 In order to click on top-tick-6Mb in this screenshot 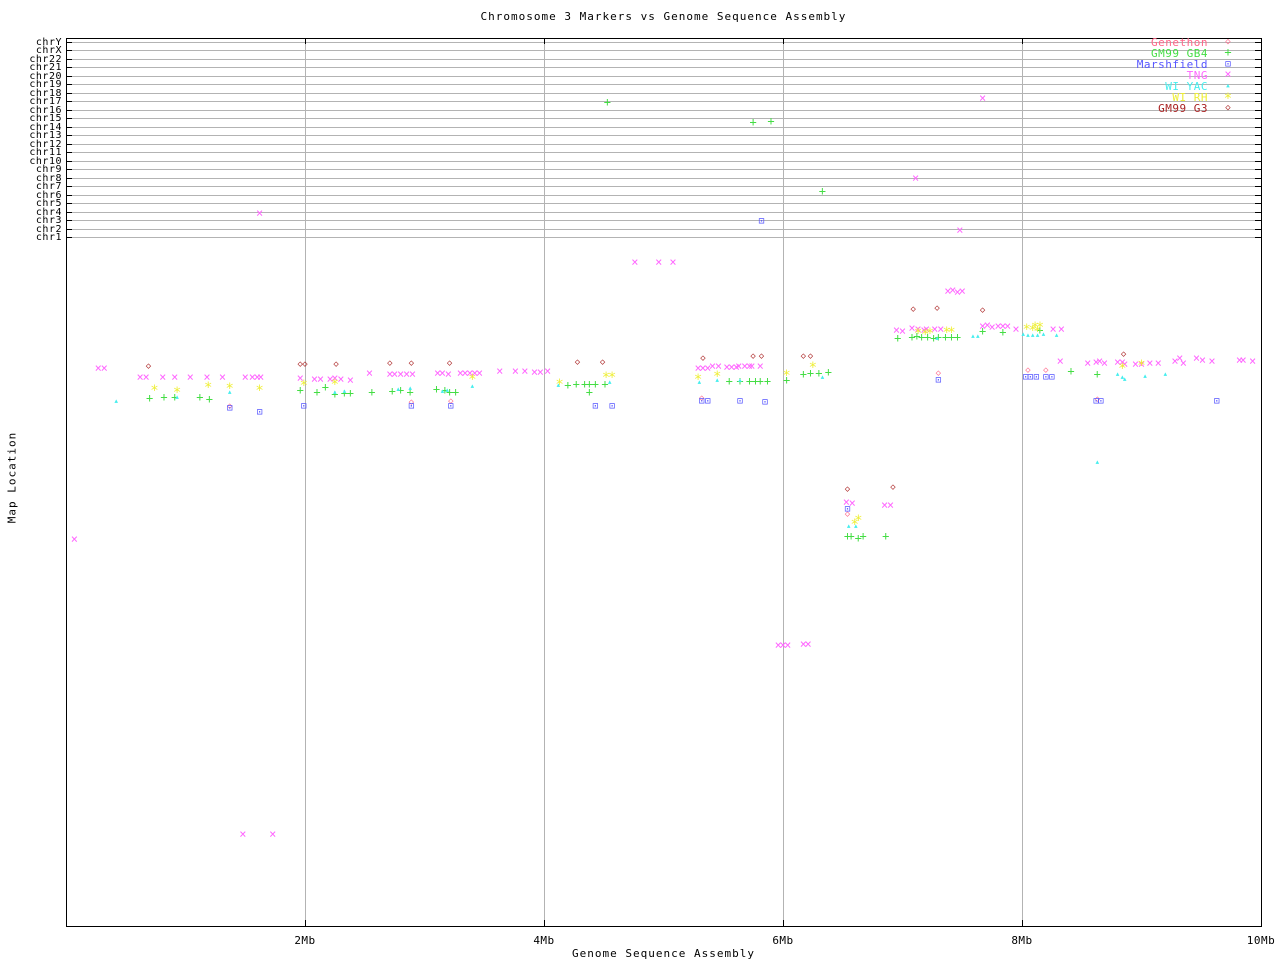, I will do `click(783, 41)`.